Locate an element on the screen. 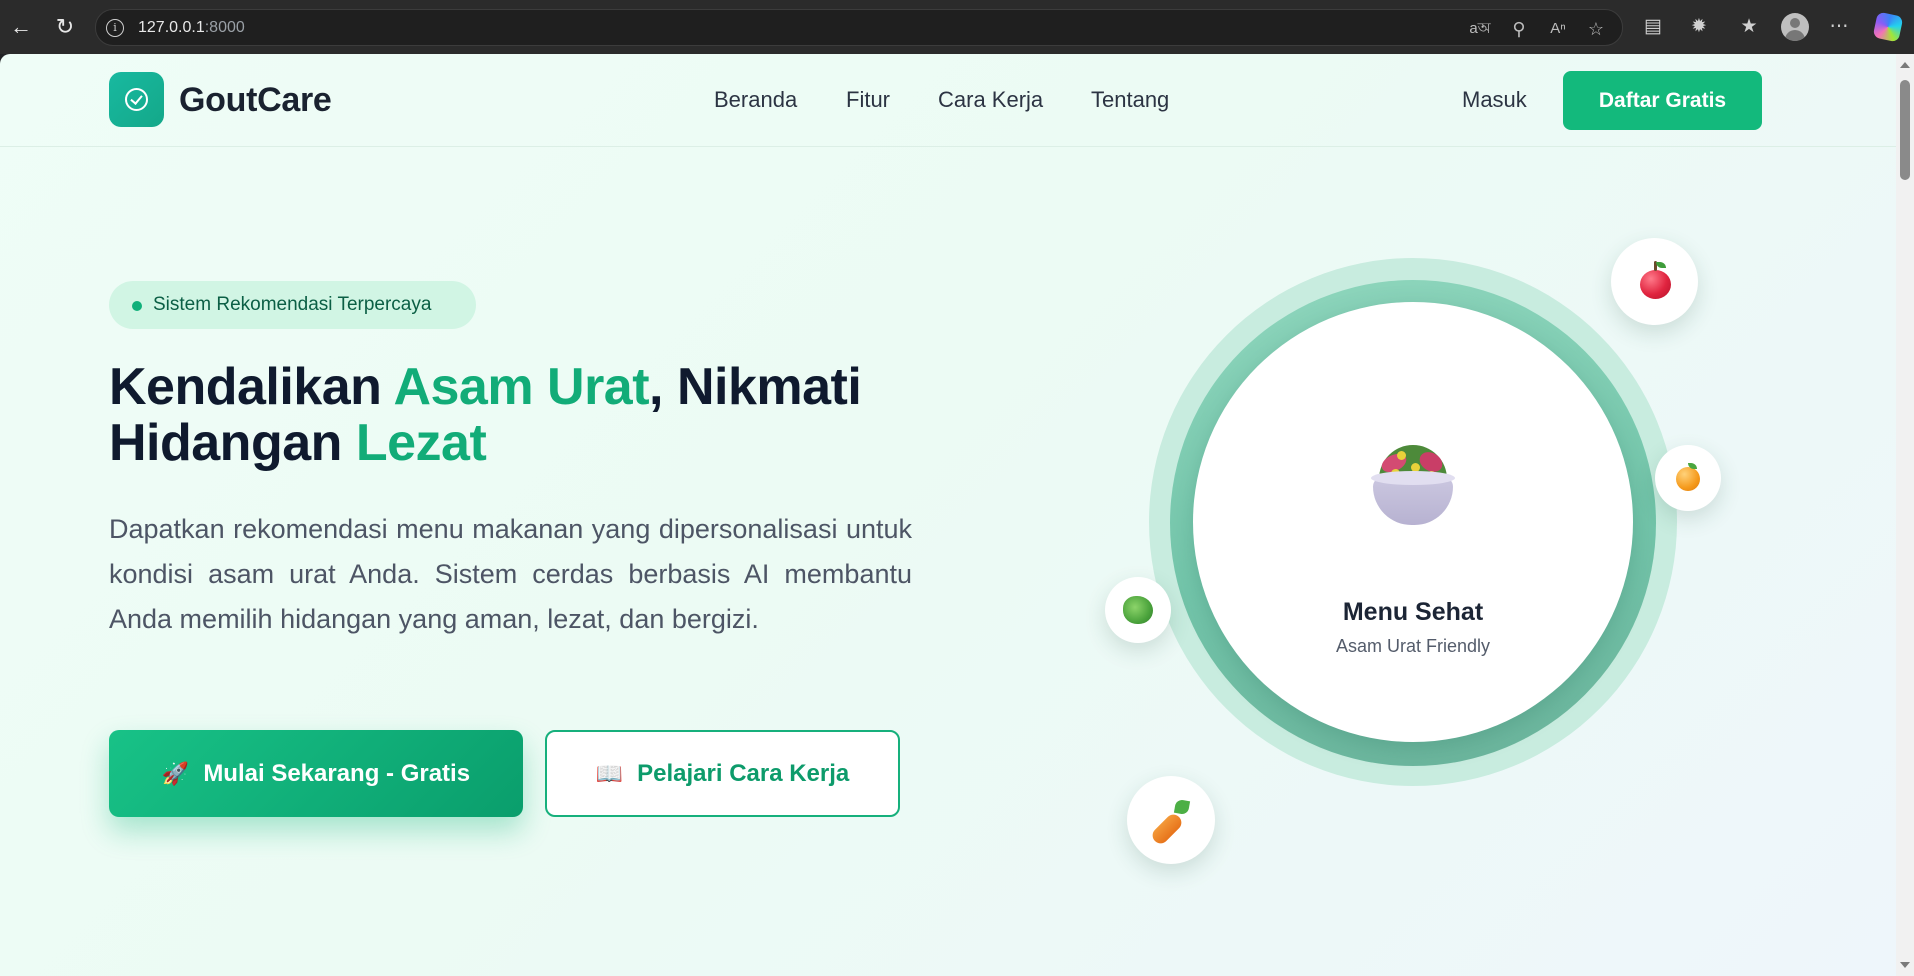  nav-tentang: Tentang is located at coordinates (1130, 100).